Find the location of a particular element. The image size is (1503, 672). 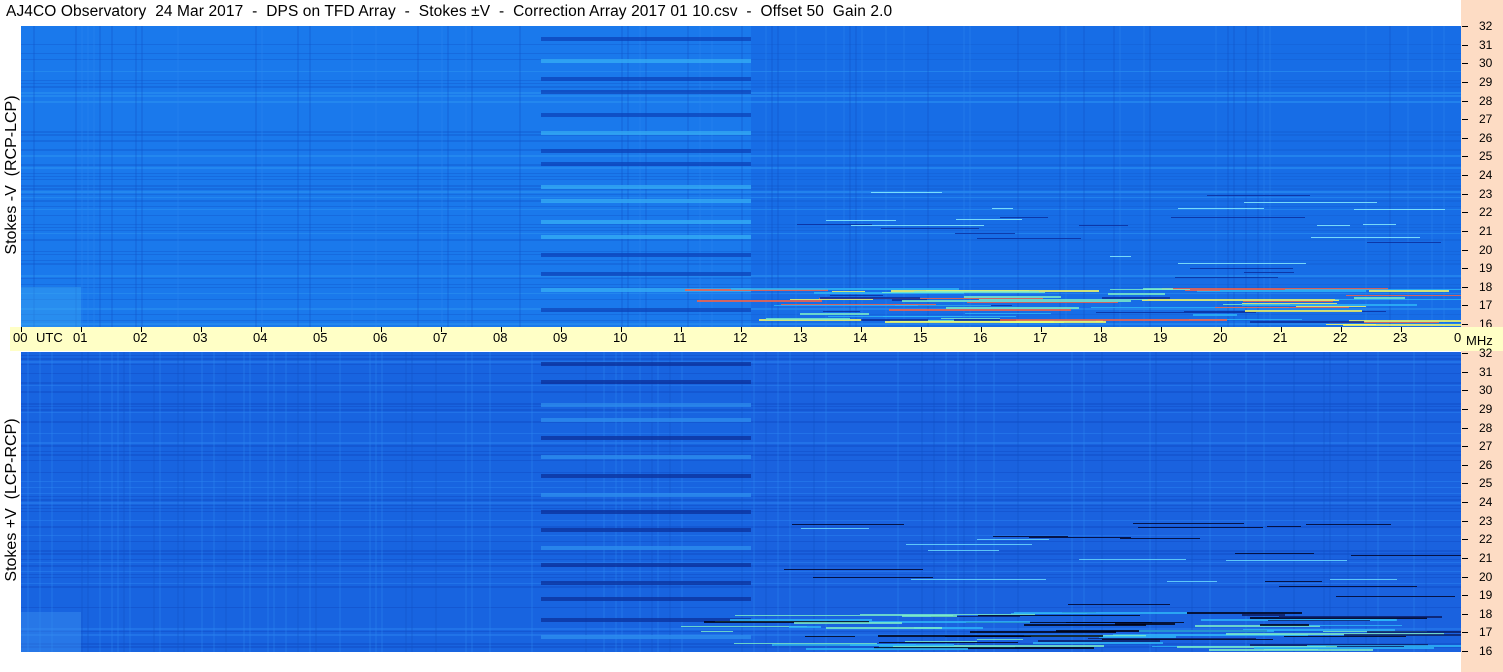

freq-tick-label: 29 is located at coordinates (1486, 82).